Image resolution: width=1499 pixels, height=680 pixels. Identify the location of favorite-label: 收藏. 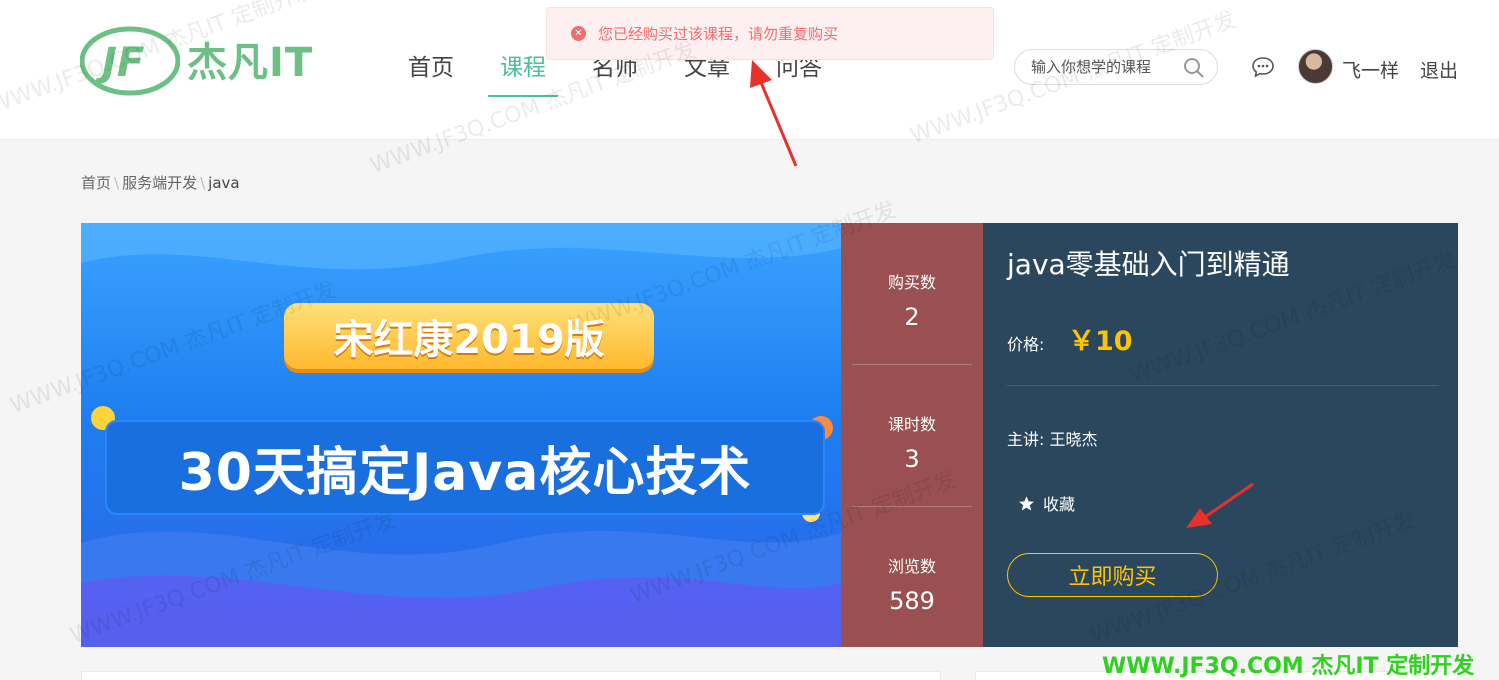
(1059, 504).